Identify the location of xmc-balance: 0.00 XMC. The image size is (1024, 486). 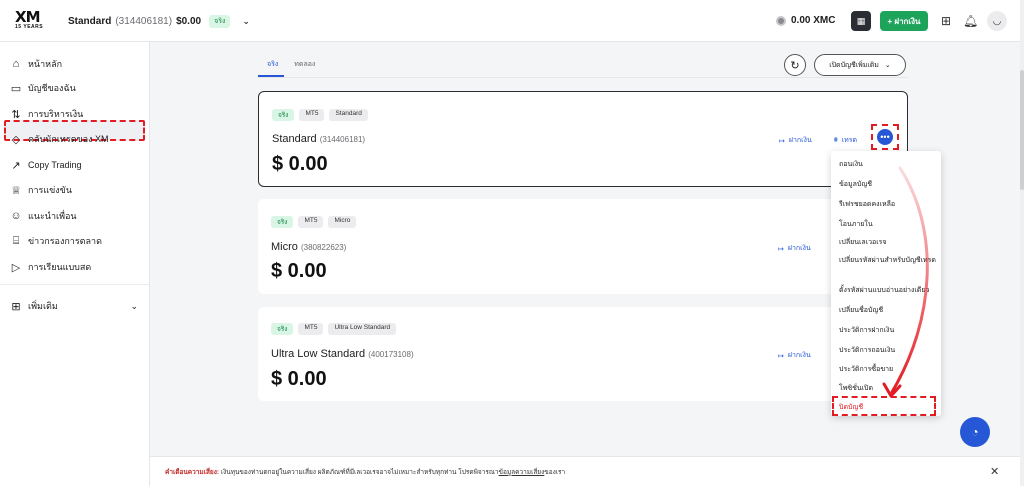
(805, 20).